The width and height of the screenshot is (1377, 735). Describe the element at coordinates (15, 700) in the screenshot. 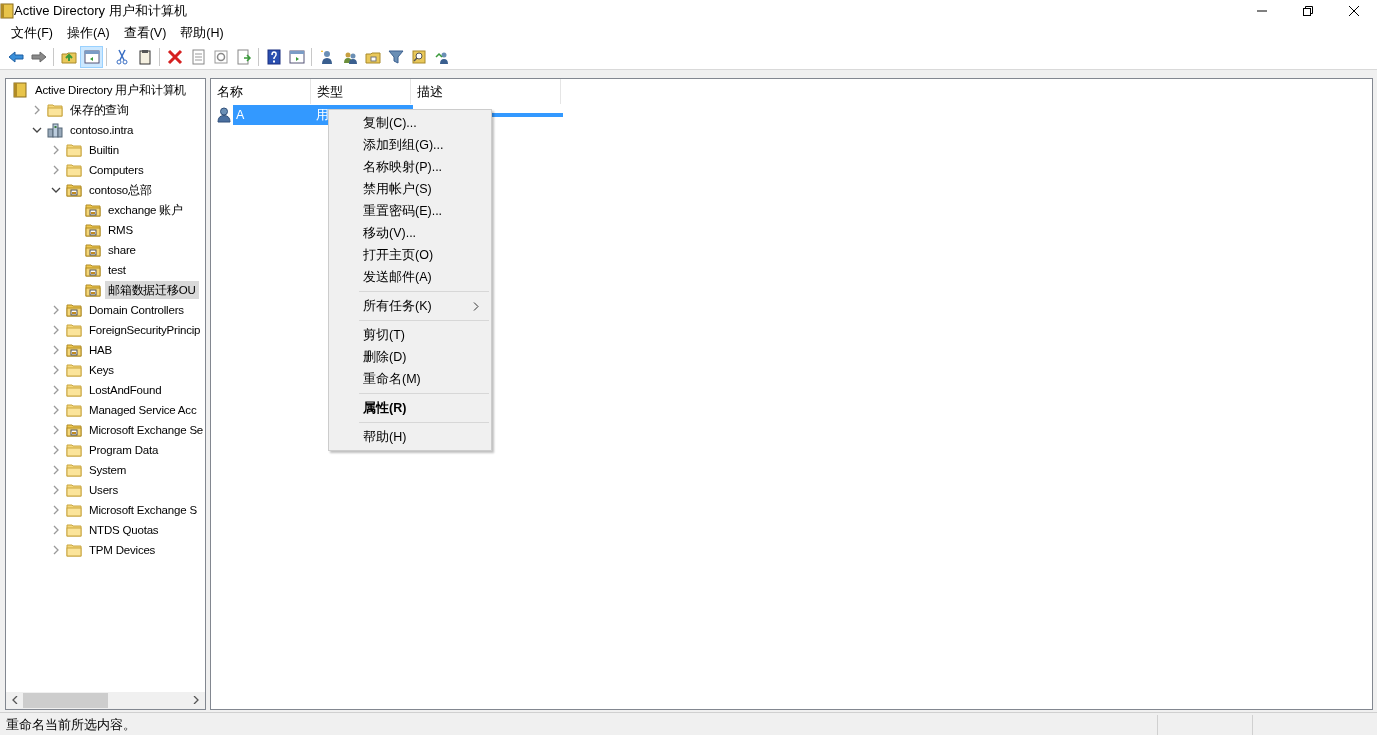

I see `scroll-left-icon` at that location.